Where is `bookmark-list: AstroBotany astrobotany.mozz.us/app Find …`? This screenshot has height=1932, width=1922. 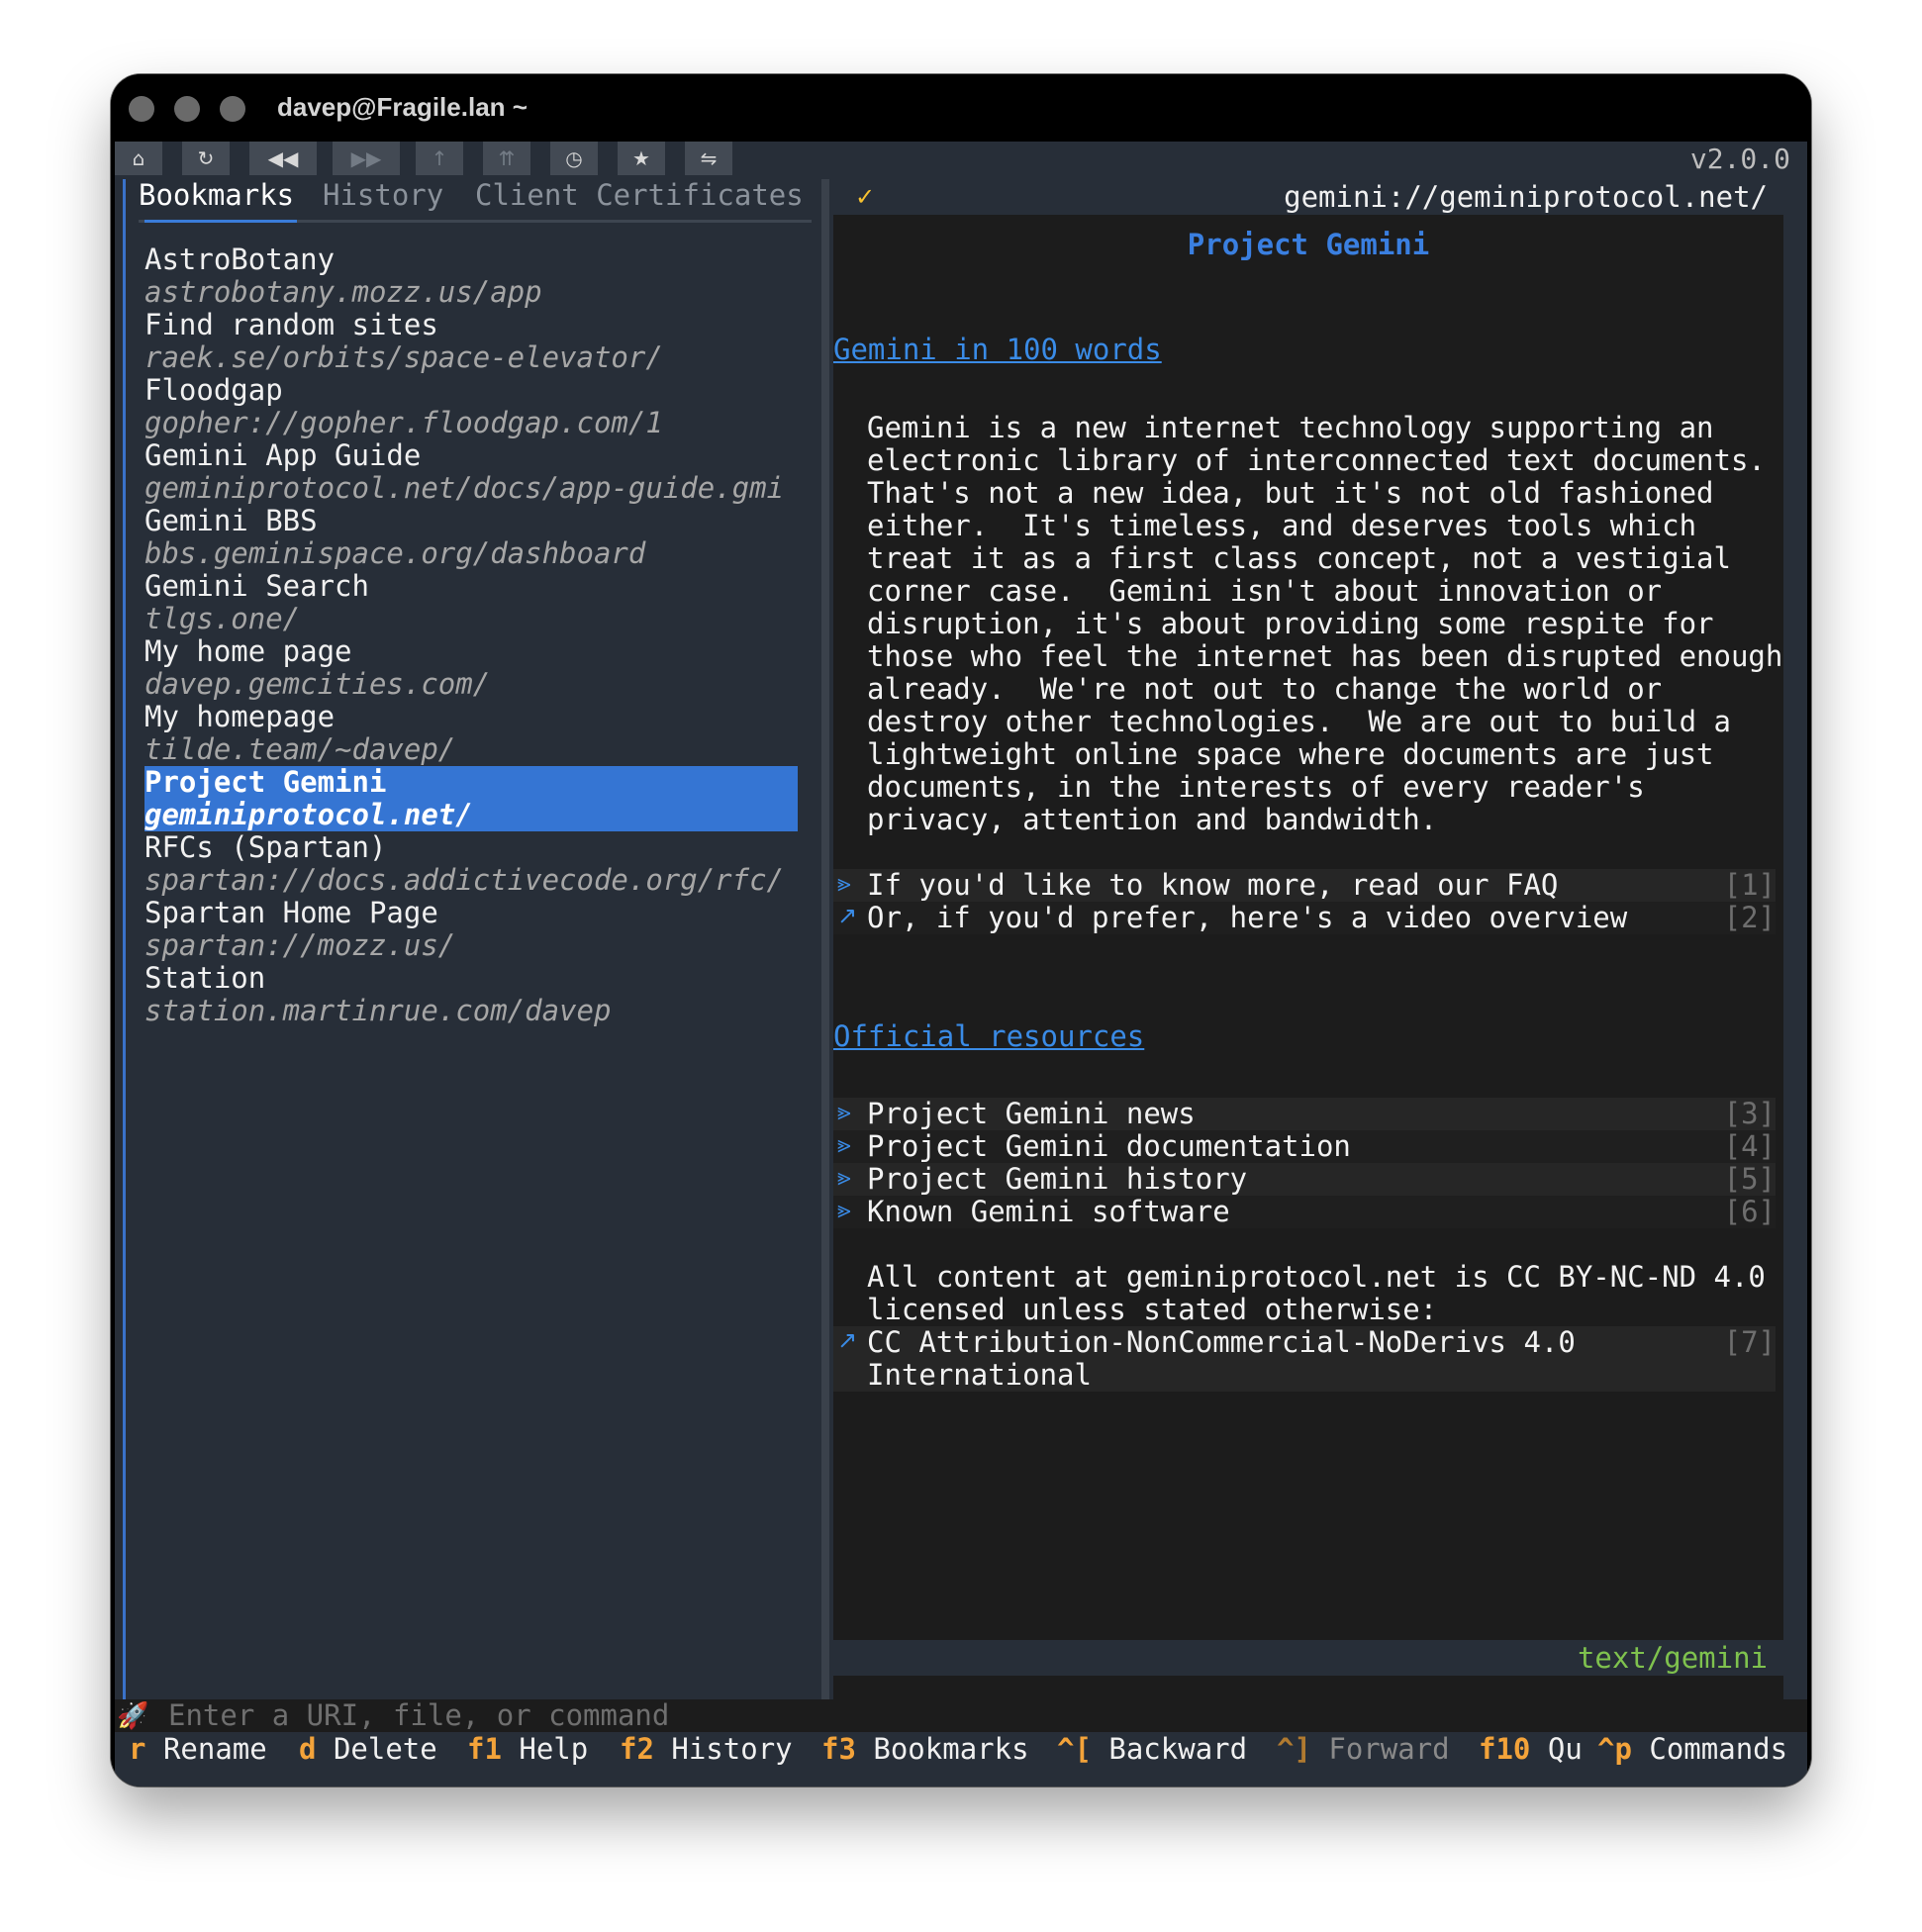 bookmark-list: AstroBotany astrobotany.mozz.us/app Find … is located at coordinates (471, 635).